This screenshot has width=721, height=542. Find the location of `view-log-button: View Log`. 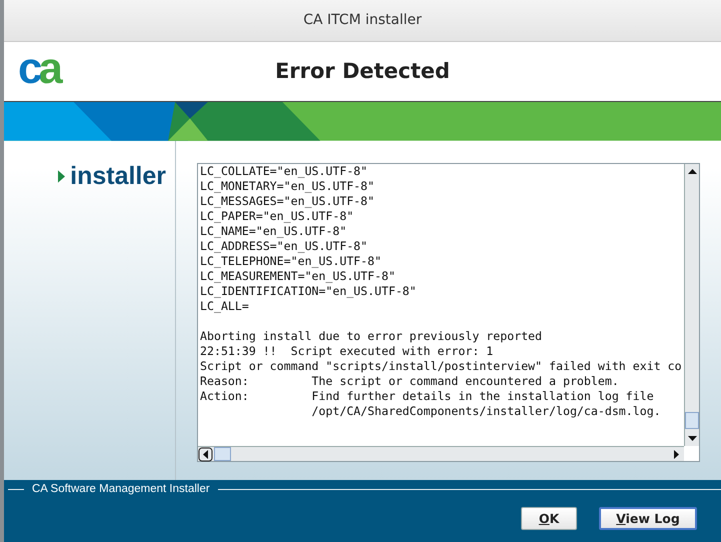

view-log-button: View Log is located at coordinates (648, 518).